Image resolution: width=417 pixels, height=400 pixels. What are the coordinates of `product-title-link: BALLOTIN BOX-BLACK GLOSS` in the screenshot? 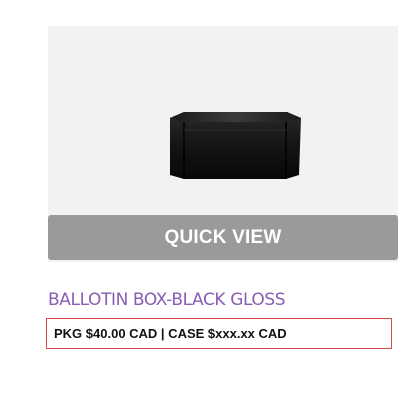 It's located at (228, 300).